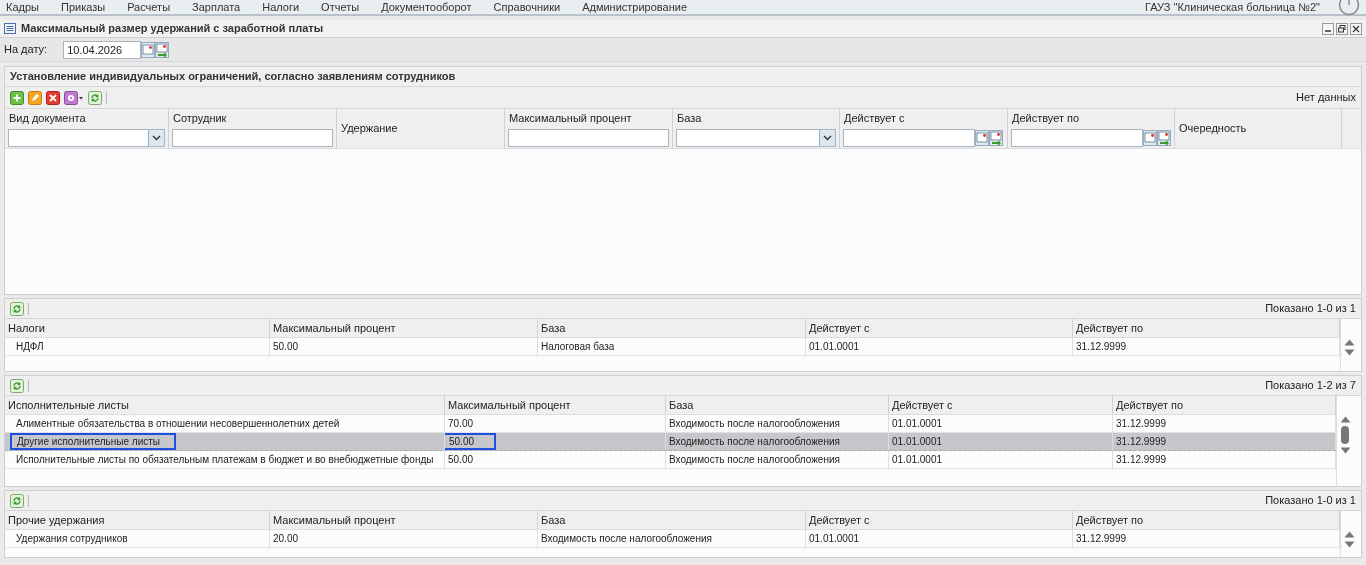  Describe the element at coordinates (102, 49) in the screenshot. I see `date-field: 10.04.2026` at that location.